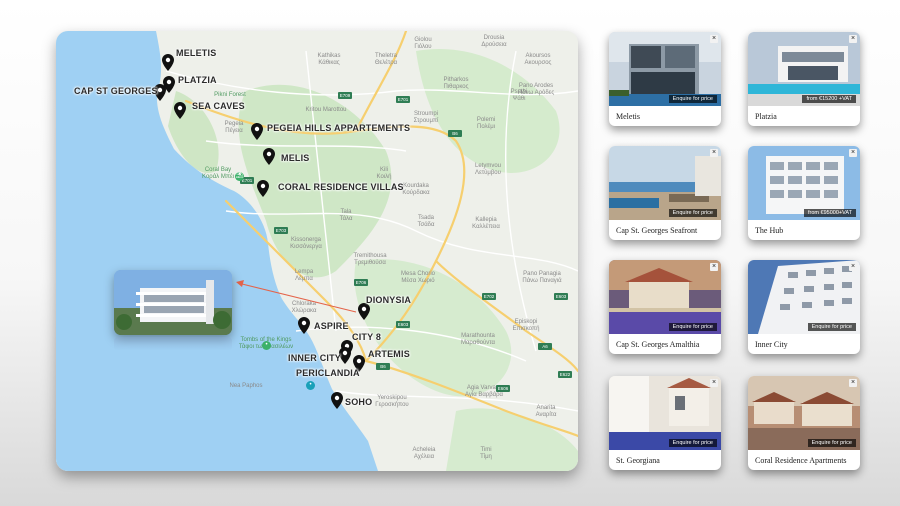 The height and width of the screenshot is (506, 900). Describe the element at coordinates (656, 230) in the screenshot. I see `property-name: Cap St. Georges Seafront` at that location.